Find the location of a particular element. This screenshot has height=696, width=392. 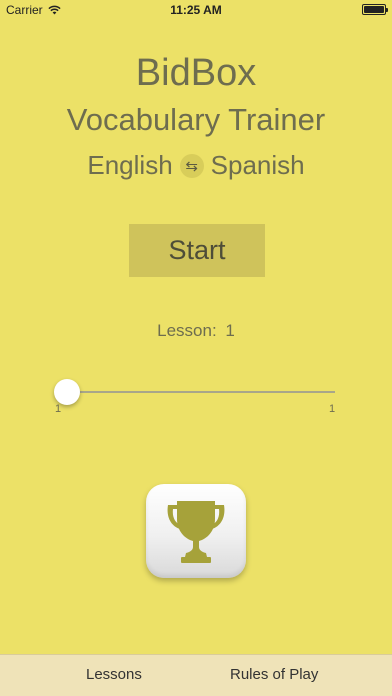

status-bar: Carrier 11:25 AM is located at coordinates (196, 10).